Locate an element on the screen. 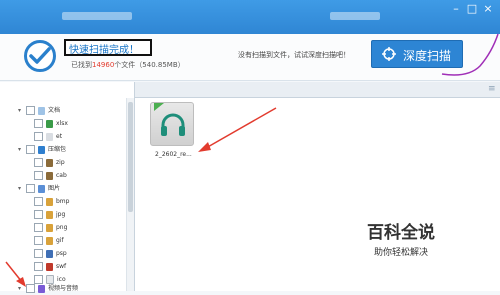 The height and width of the screenshot is (295, 500). watermark-subtitle: 助你轻松解决 is located at coordinates (401, 253).